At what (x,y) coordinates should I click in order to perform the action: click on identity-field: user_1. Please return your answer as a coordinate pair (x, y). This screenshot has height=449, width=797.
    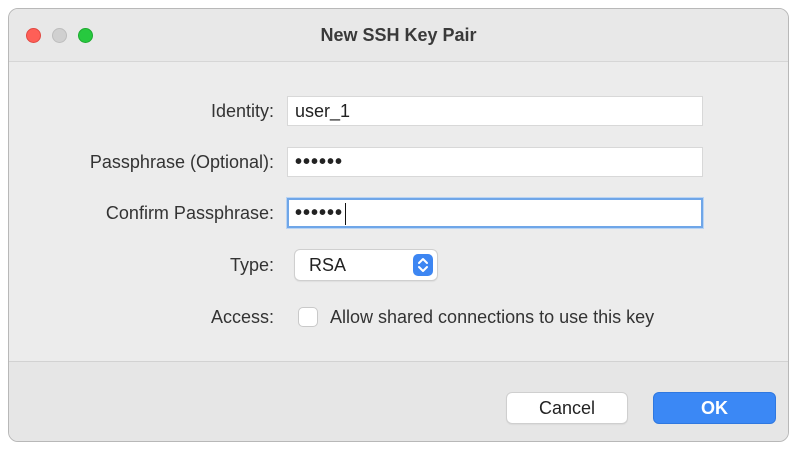
    Looking at the image, I should click on (495, 111).